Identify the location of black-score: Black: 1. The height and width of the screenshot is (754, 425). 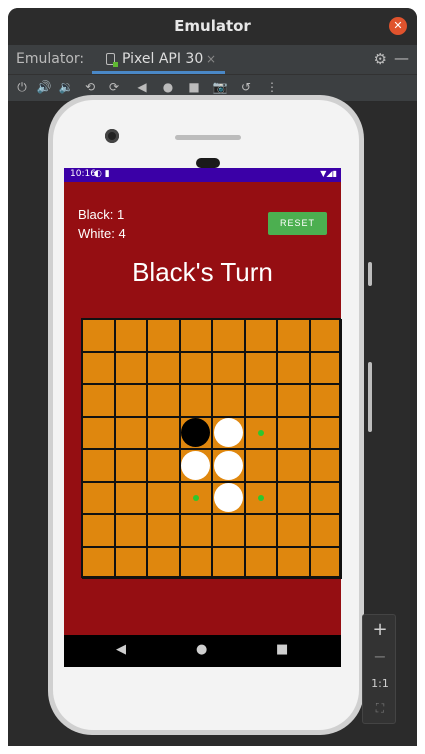
(101, 214).